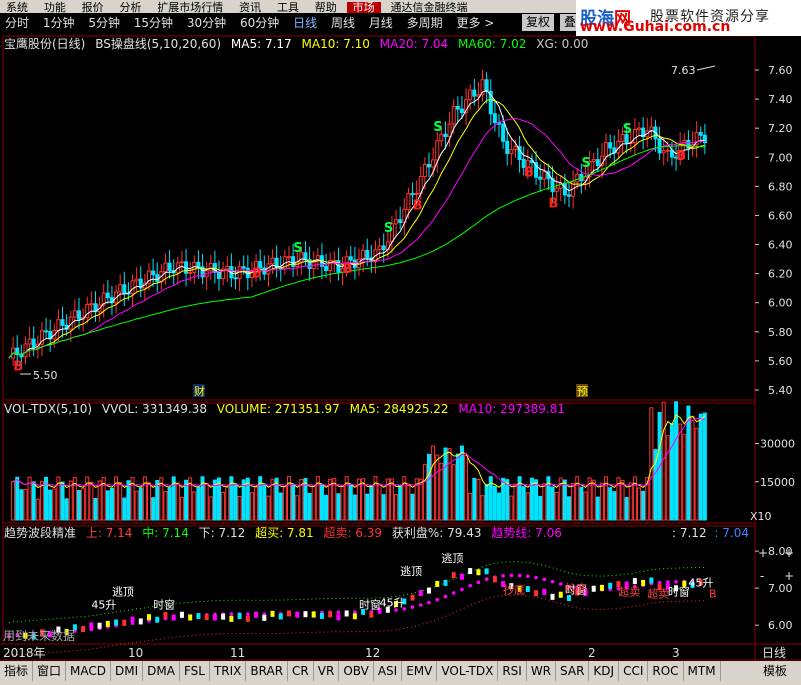 Image resolution: width=801 pixels, height=685 pixels. Describe the element at coordinates (267, 671) in the screenshot. I see `tab-brar: BRAR` at that location.